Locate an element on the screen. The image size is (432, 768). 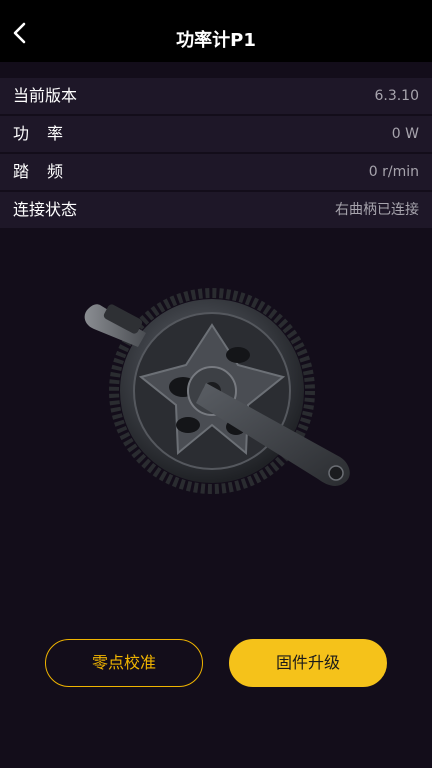
cadence-value: 0 r/min is located at coordinates (393, 172).